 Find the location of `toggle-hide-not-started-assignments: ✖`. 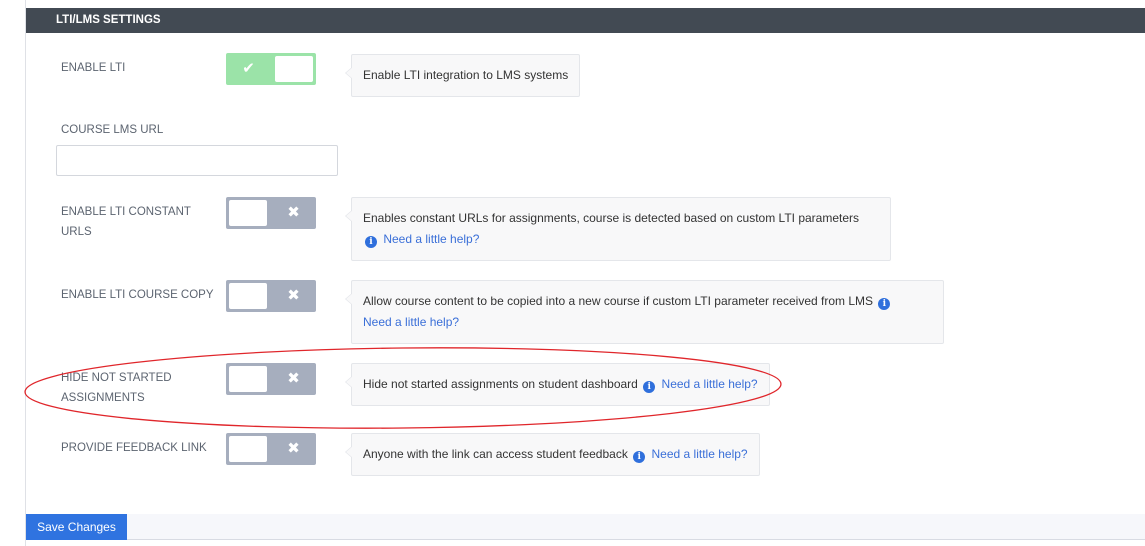

toggle-hide-not-started-assignments: ✖ is located at coordinates (271, 379).